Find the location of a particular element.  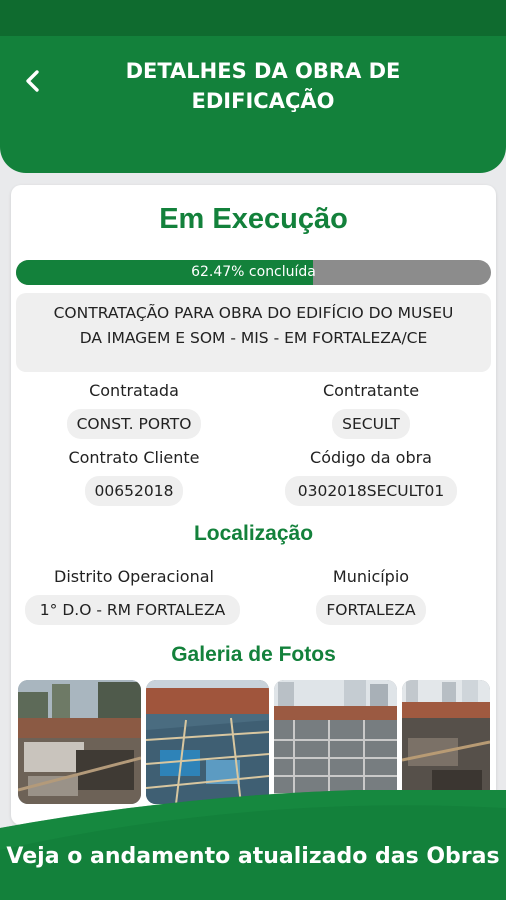

codigo-label: Código da obra is located at coordinates (371, 457).